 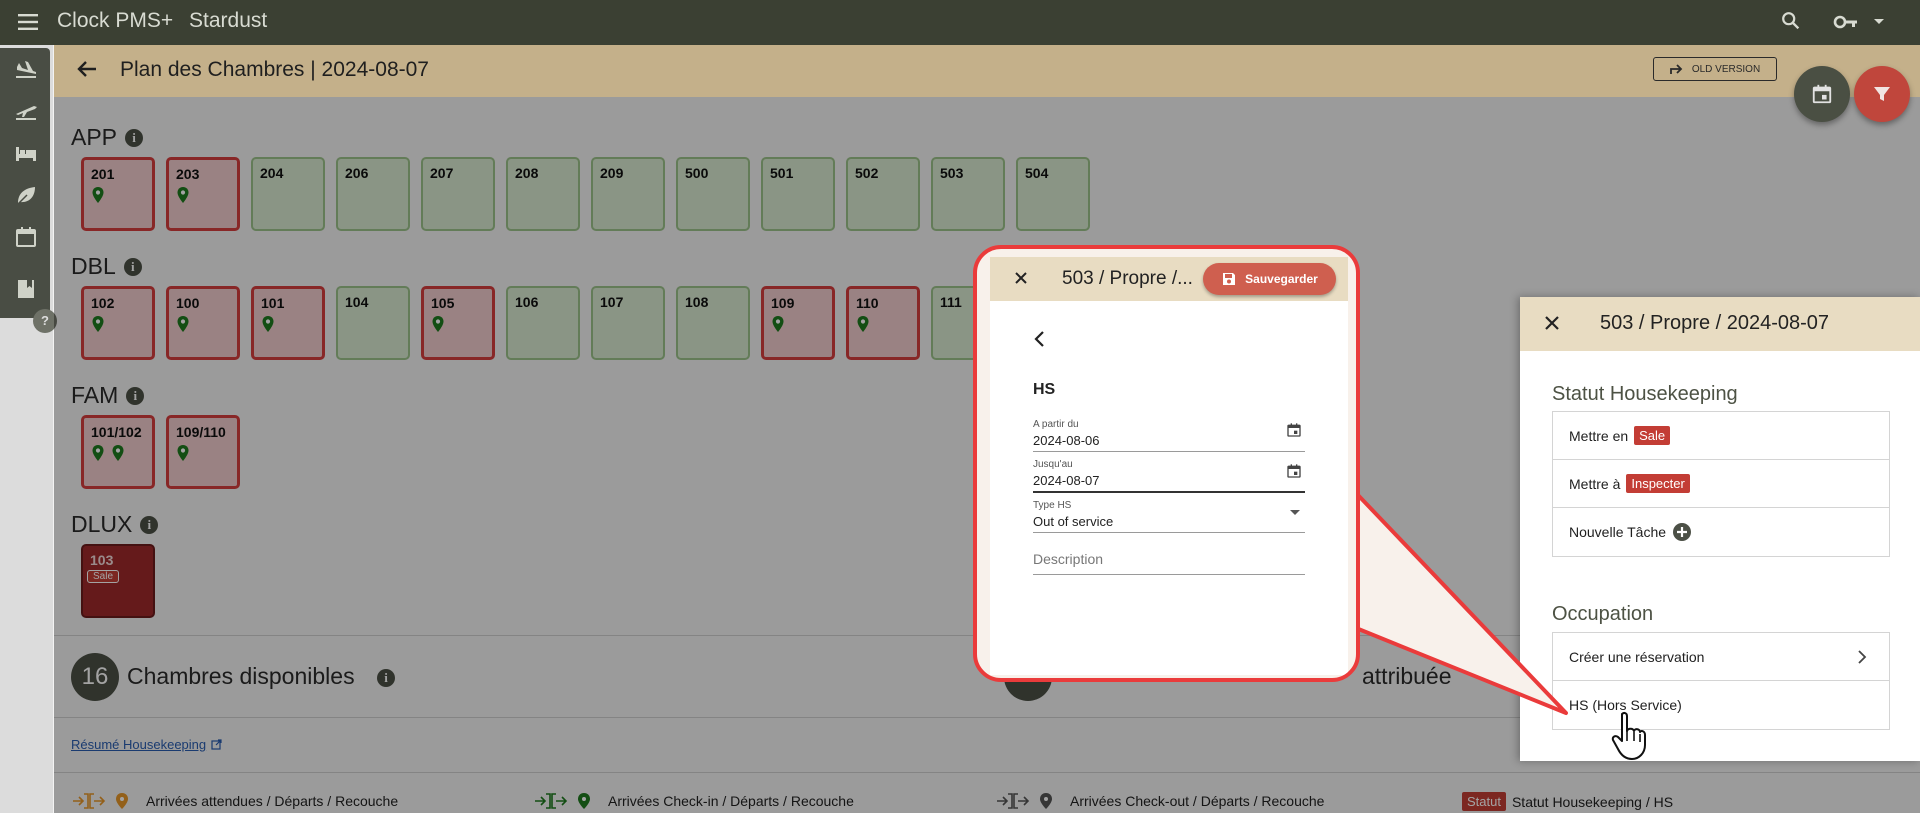 What do you see at coordinates (1169, 532) in the screenshot?
I see `type-underline` at bounding box center [1169, 532].